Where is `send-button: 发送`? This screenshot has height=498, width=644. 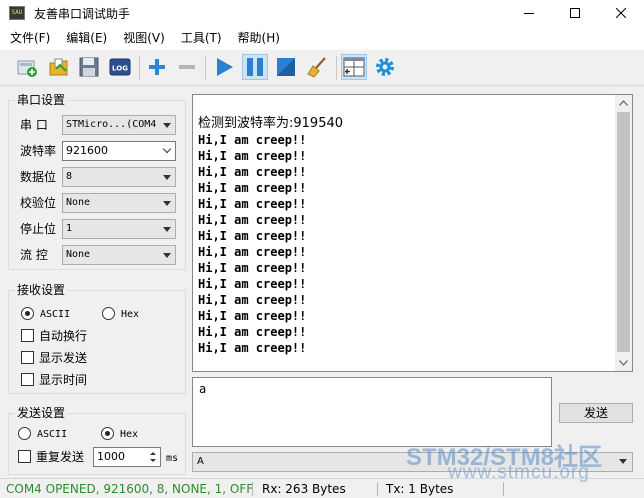 send-button: 发送 is located at coordinates (596, 413).